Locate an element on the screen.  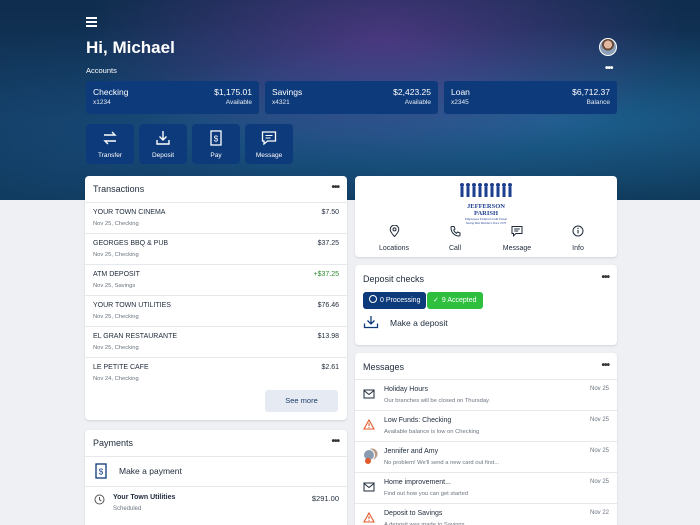
account-number: x1234 is located at coordinates (102, 102).